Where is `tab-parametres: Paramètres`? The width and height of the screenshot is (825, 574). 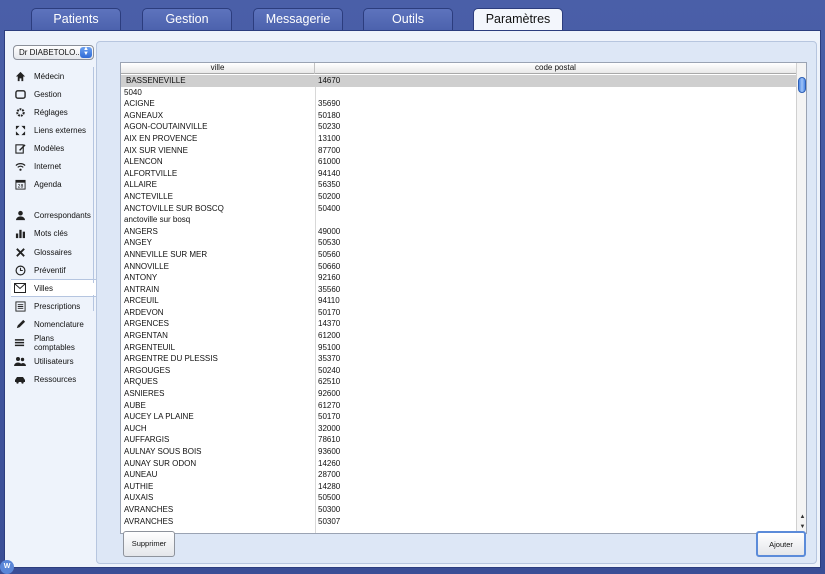 tab-parametres: Paramètres is located at coordinates (518, 20).